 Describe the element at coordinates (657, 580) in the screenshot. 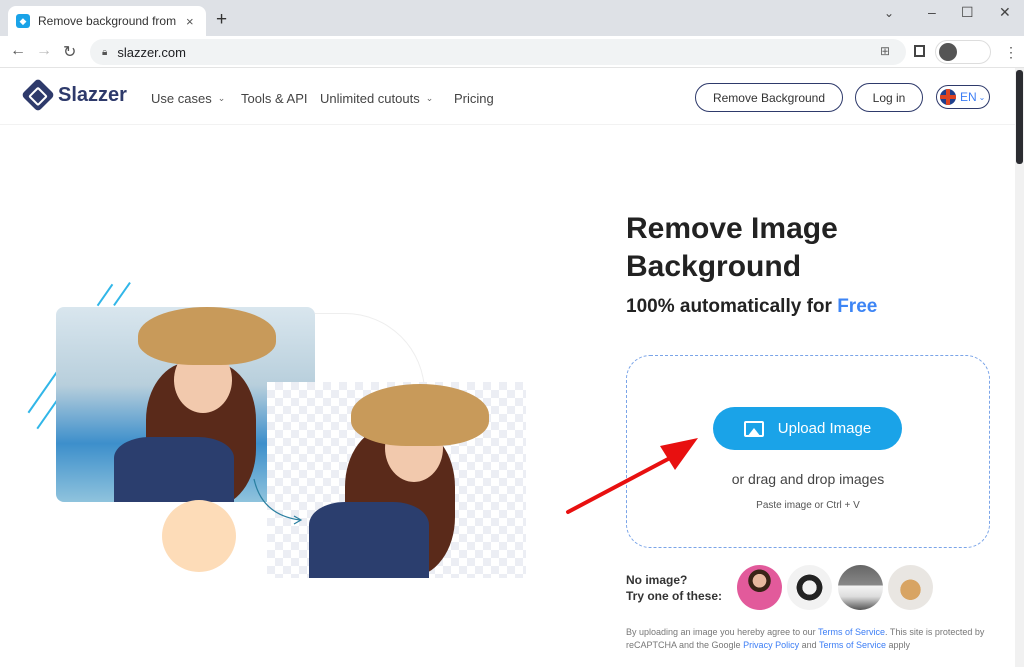

I see `samples-label-line1: No image?` at that location.